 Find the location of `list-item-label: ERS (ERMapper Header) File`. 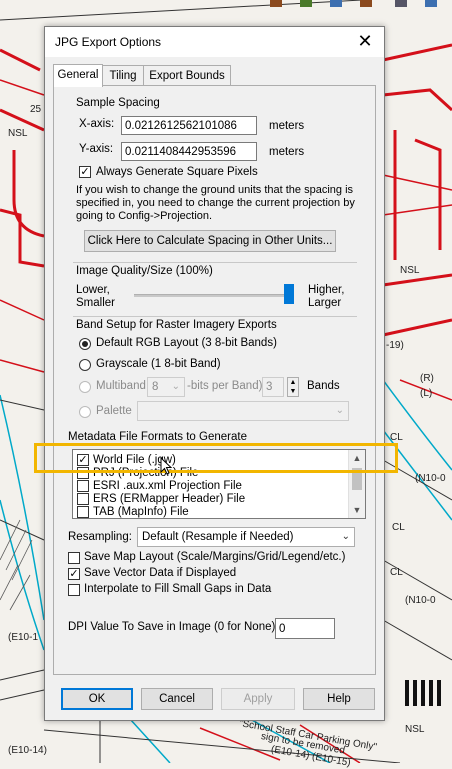

list-item-label: ERS (ERMapper Header) File is located at coordinates (169, 499).